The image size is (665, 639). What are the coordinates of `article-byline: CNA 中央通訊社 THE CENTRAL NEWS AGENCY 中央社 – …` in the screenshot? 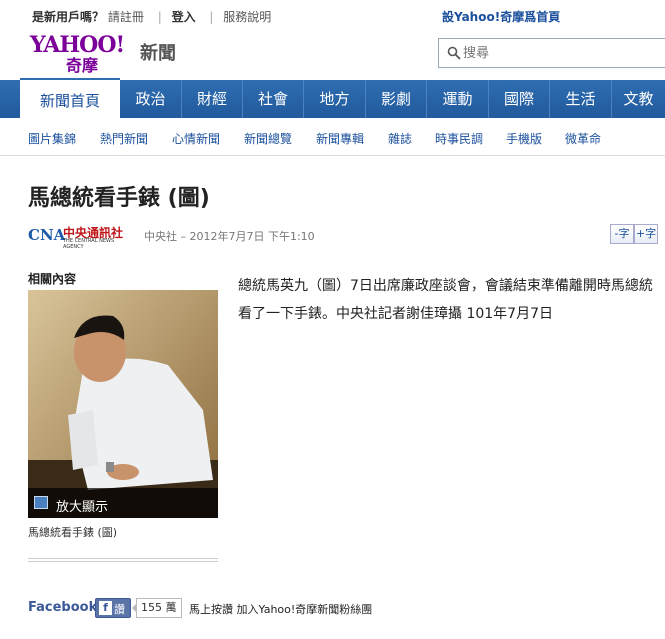 It's located at (346, 237).